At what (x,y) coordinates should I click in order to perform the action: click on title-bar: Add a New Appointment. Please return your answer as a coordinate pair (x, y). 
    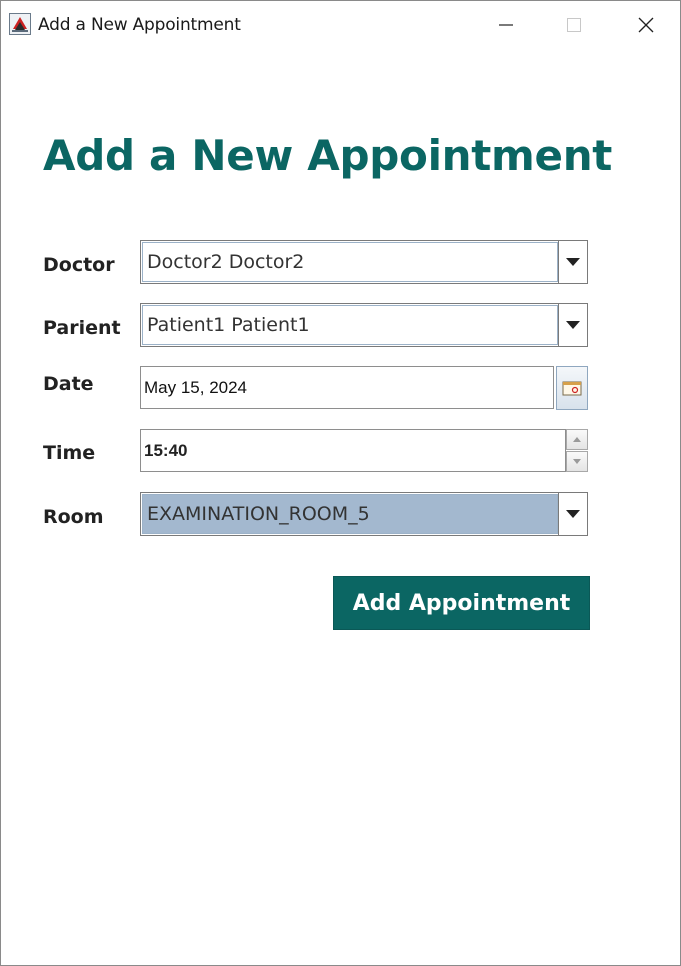
    Looking at the image, I should click on (340, 24).